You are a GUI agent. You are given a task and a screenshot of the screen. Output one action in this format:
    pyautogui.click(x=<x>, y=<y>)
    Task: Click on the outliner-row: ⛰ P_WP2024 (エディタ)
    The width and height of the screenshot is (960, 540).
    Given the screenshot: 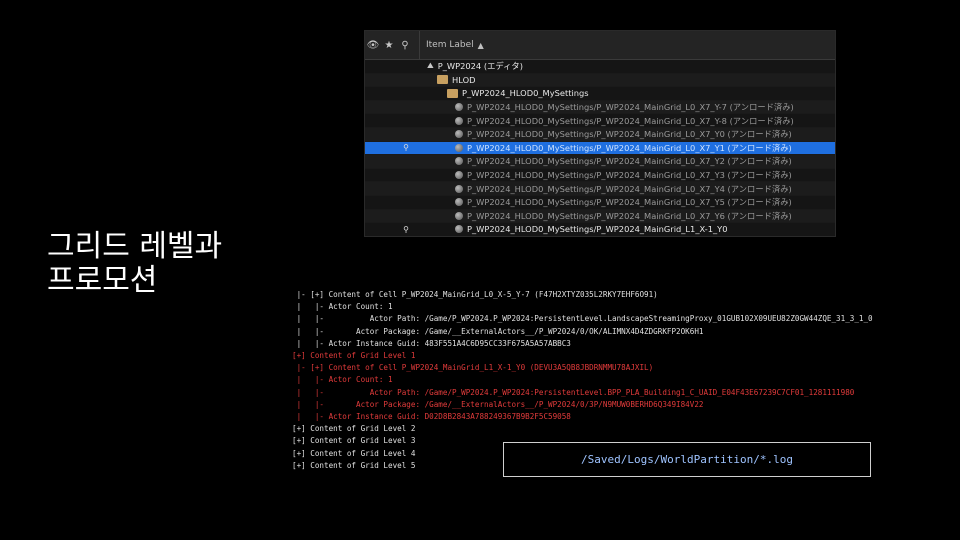 What is the action you would take?
    pyautogui.click(x=600, y=67)
    